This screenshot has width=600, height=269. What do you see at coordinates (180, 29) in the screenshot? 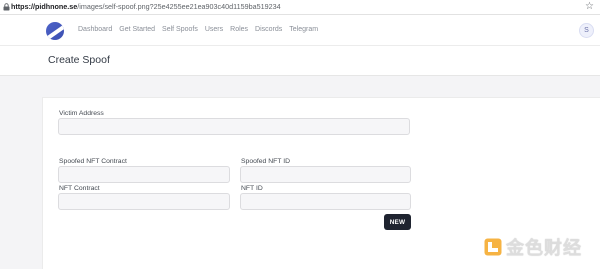
I see `nav-link-self-spoofs: Self Spoofs` at bounding box center [180, 29].